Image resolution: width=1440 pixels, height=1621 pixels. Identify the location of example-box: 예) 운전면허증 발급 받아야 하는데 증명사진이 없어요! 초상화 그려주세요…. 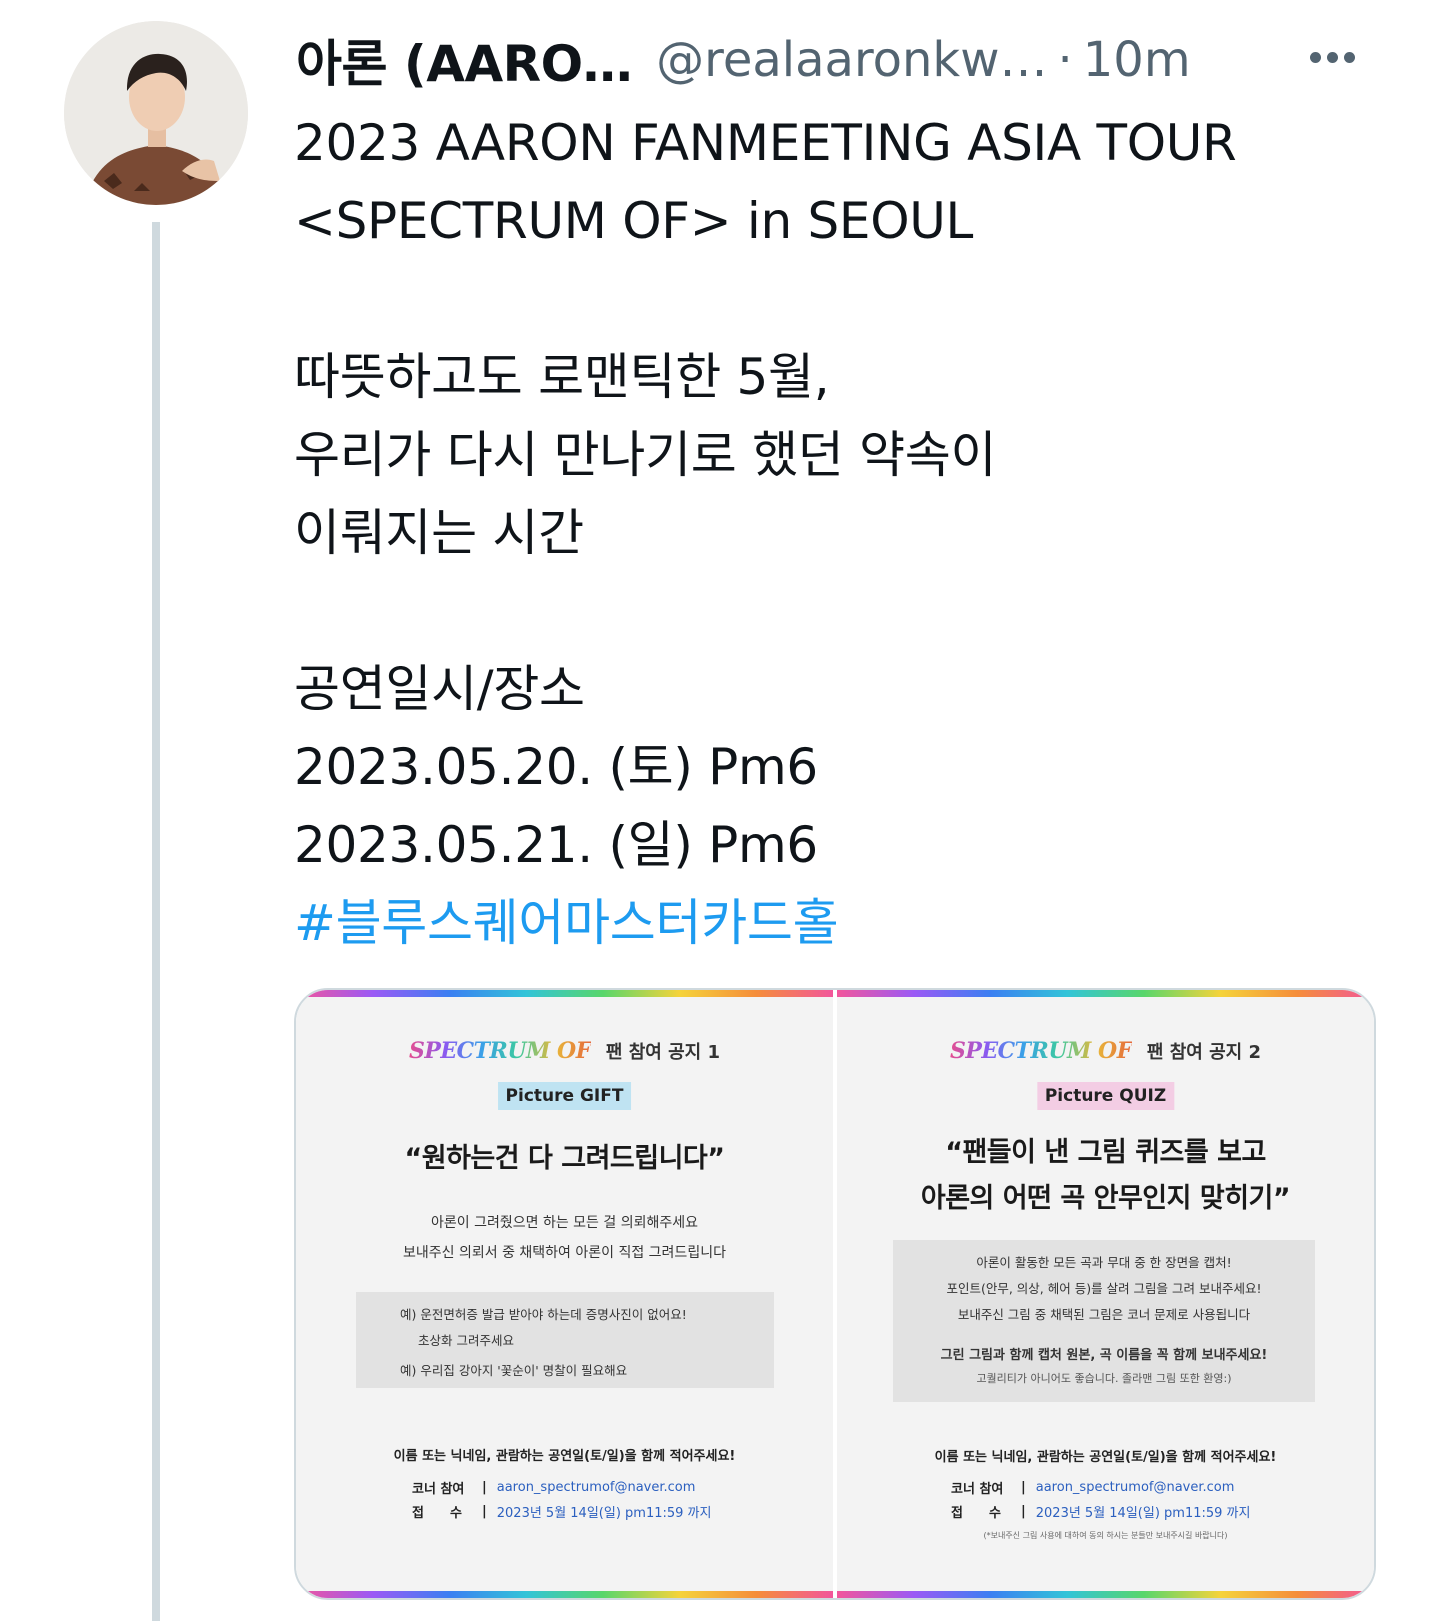
(565, 1340).